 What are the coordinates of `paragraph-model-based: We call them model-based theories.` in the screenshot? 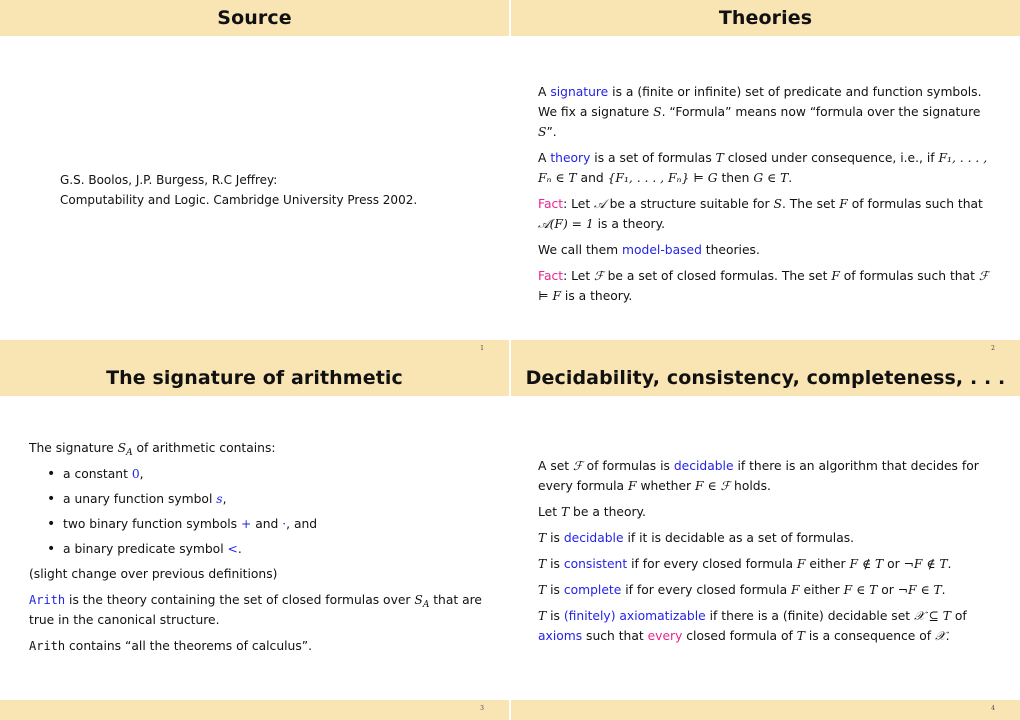 It's located at (649, 250).